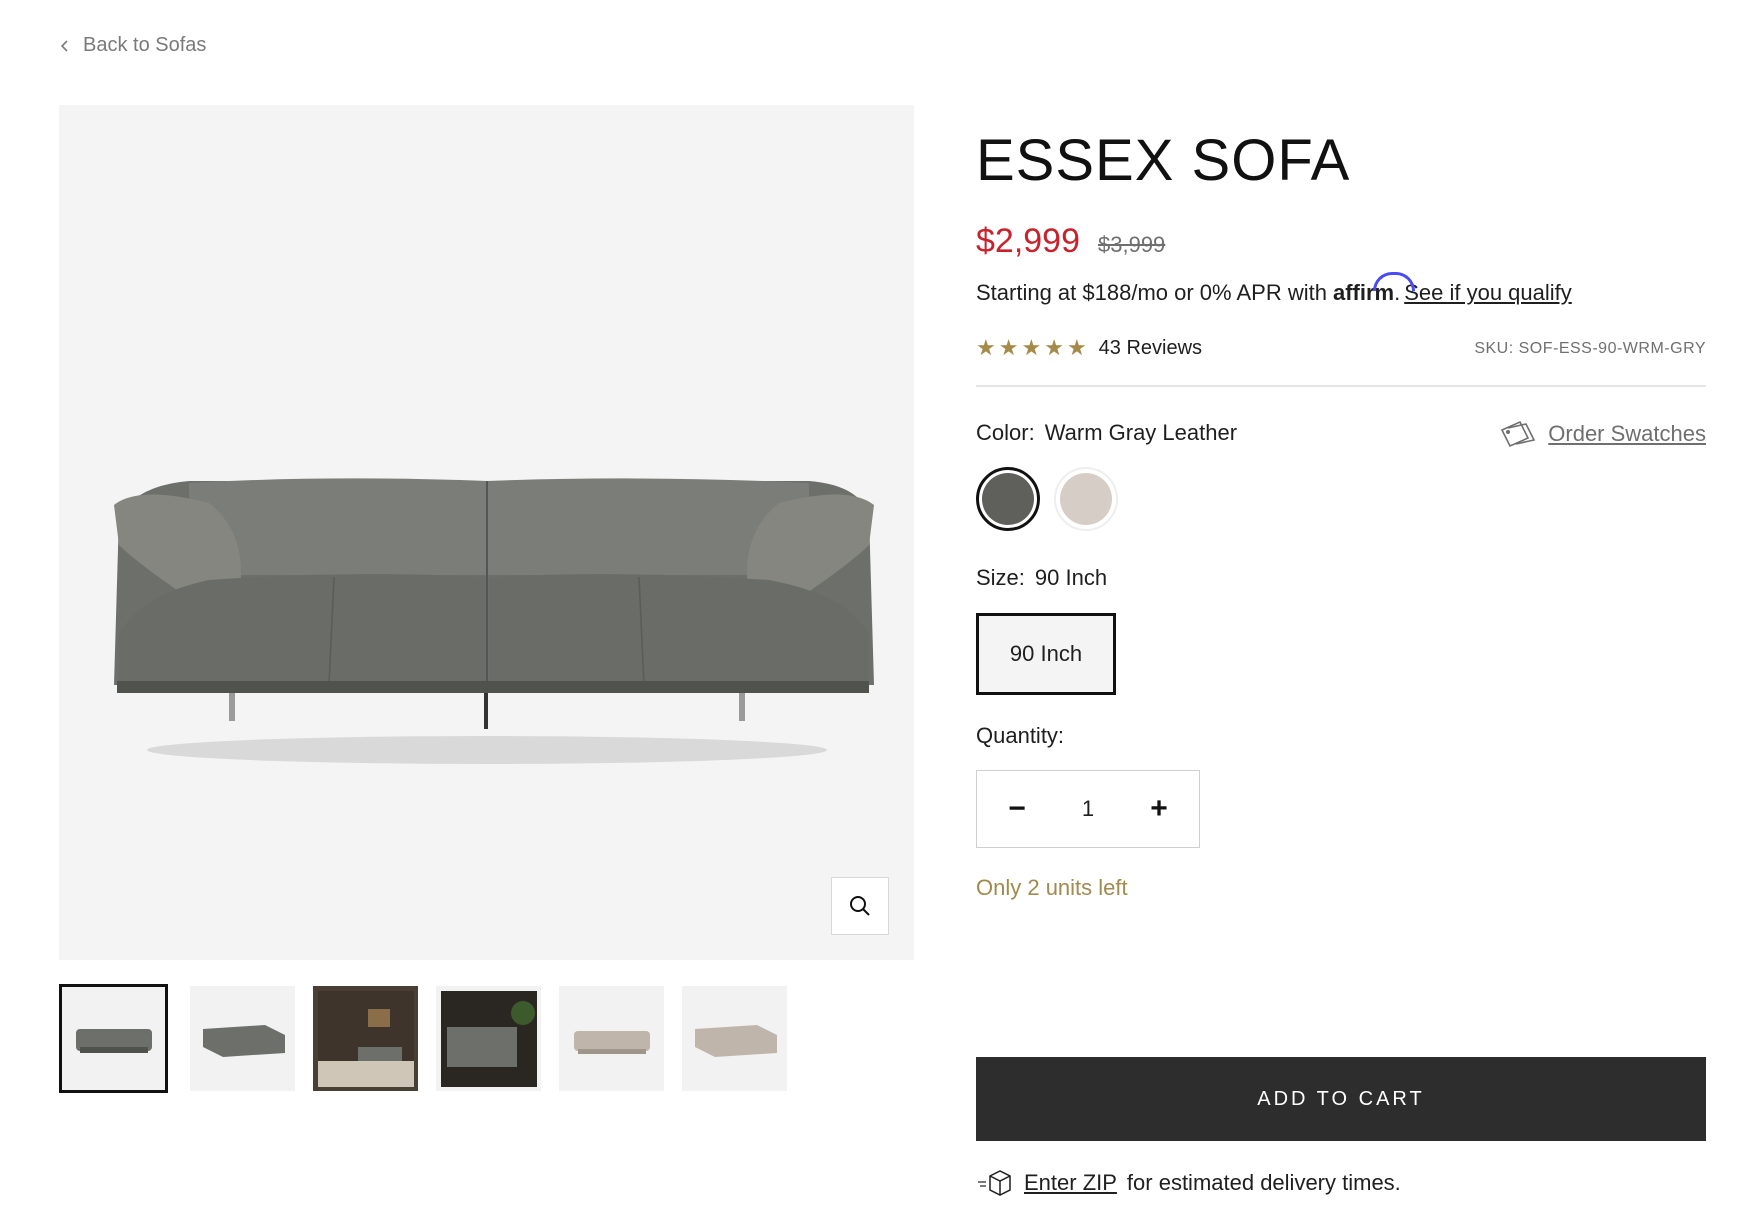  Describe the element at coordinates (1017, 809) in the screenshot. I see `quantity-decrease-button: −` at that location.